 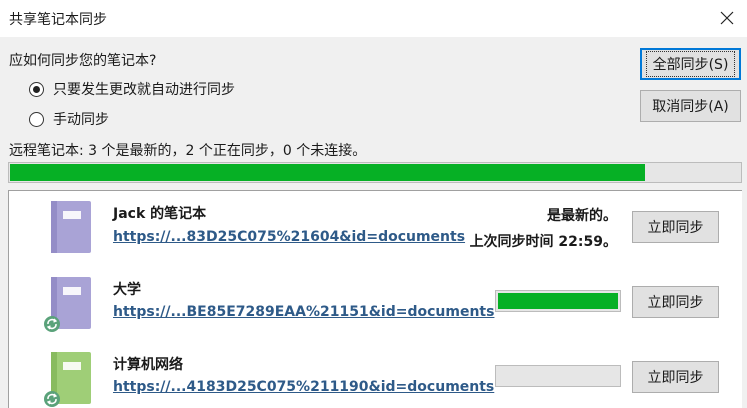 I want to click on notebook-name: 大学, so click(x=127, y=290).